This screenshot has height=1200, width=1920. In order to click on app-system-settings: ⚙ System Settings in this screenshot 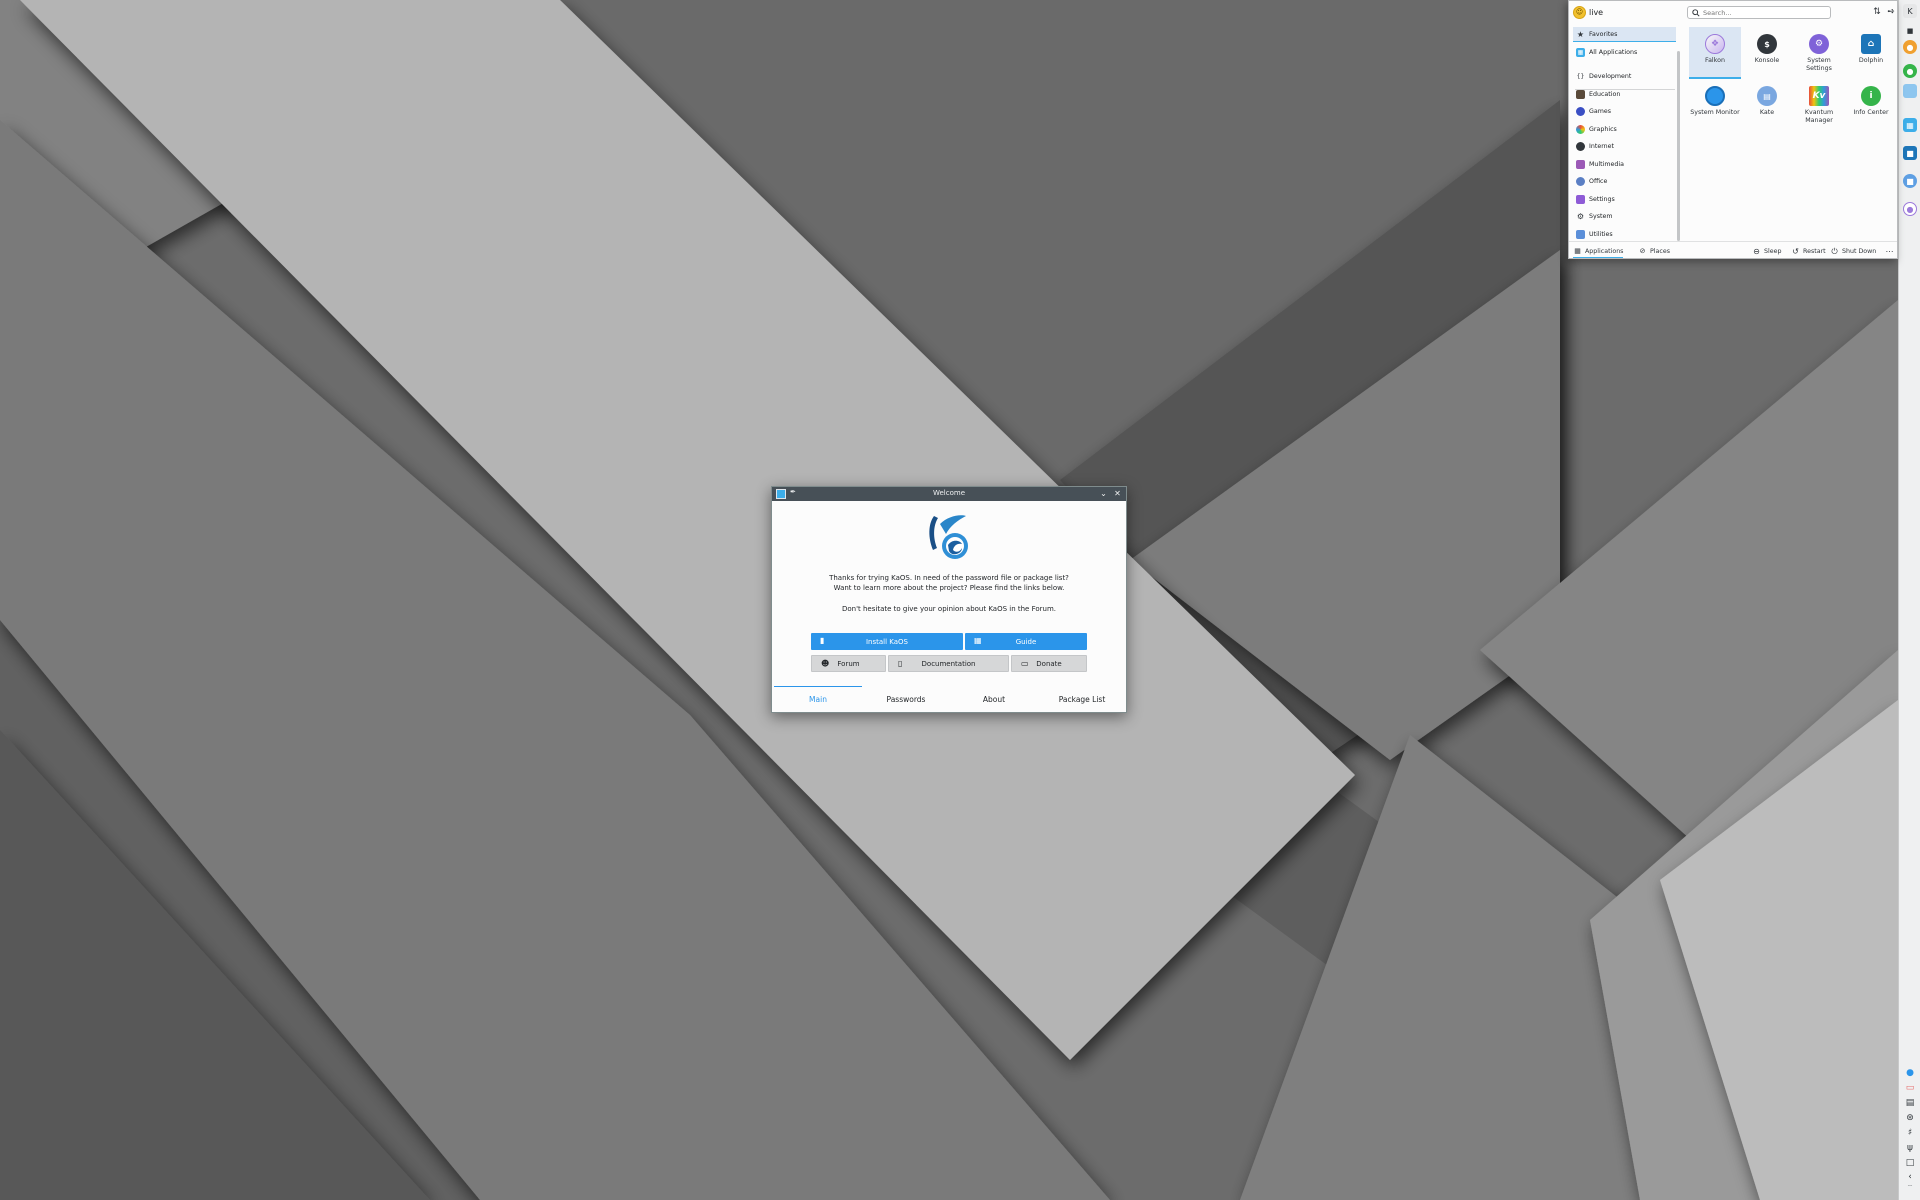, I will do `click(1819, 53)`.